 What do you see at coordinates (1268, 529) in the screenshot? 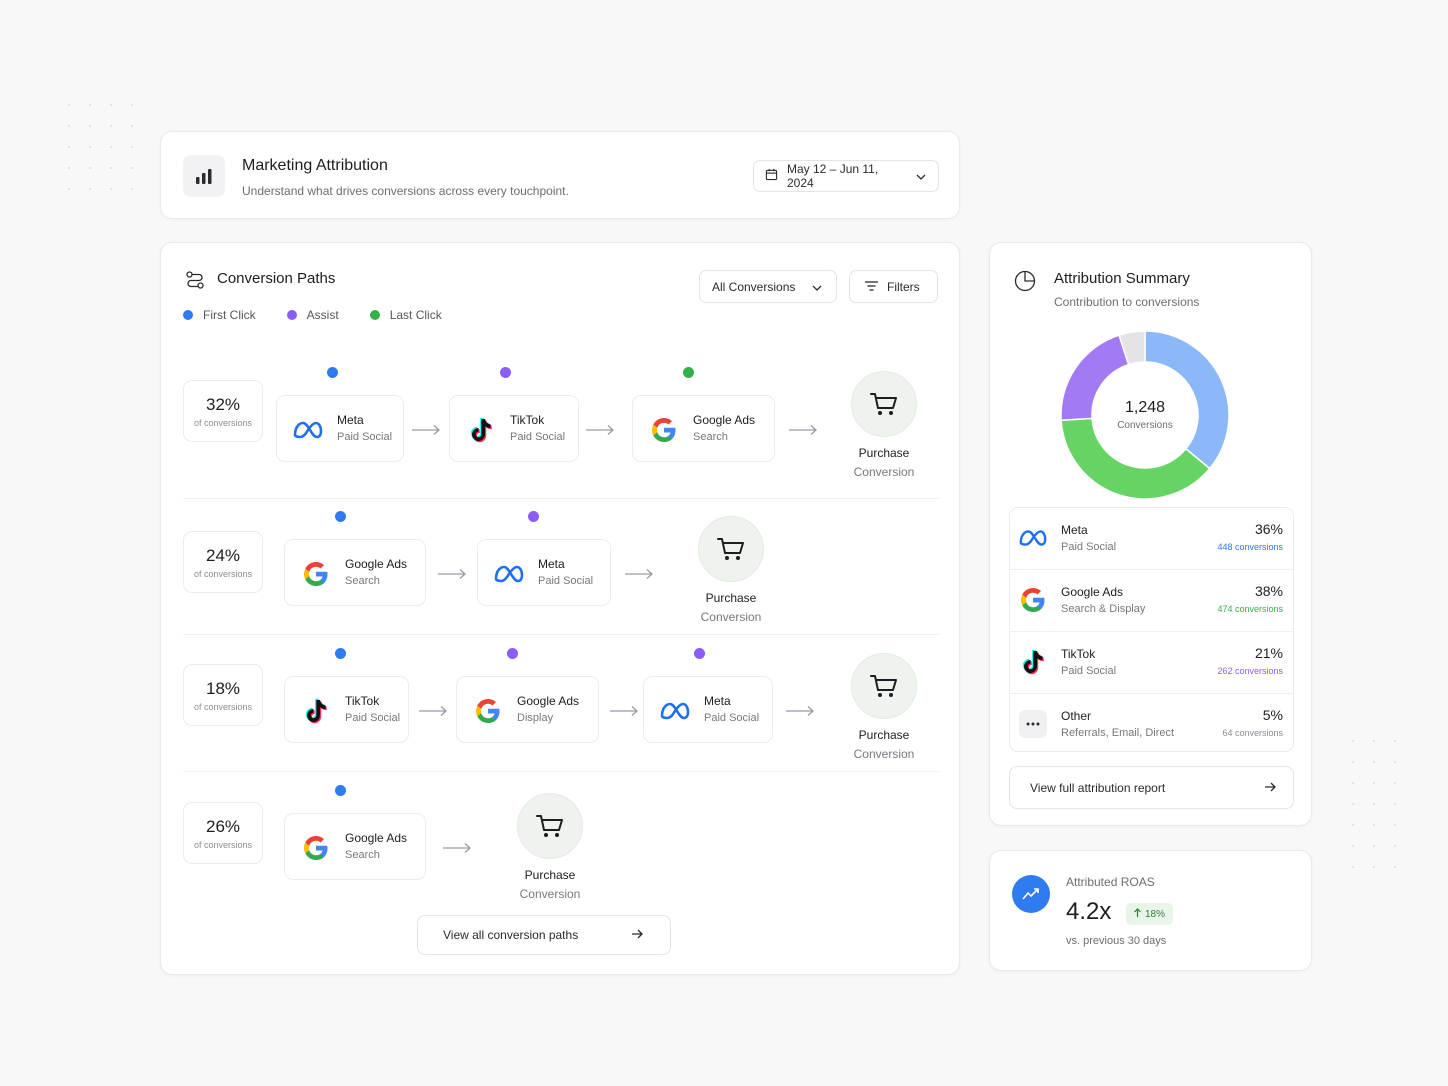
I see `source-percent: 36%` at bounding box center [1268, 529].